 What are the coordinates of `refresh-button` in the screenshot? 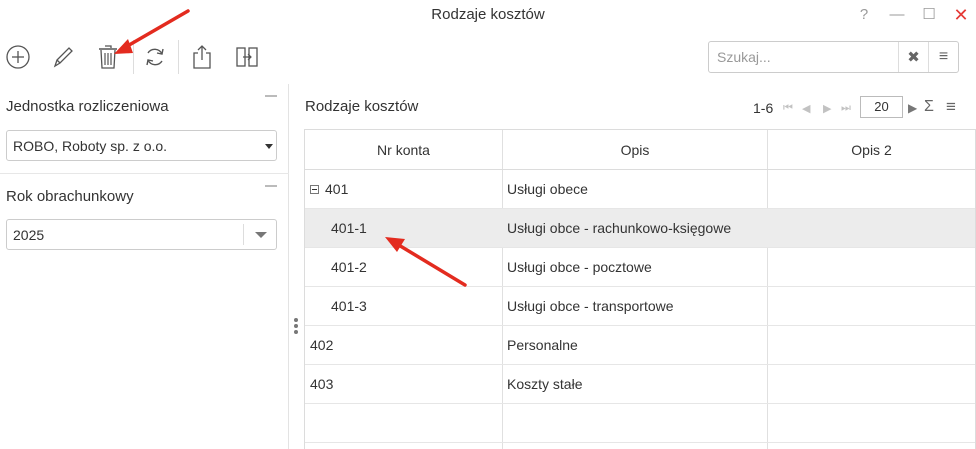 It's located at (155, 57).